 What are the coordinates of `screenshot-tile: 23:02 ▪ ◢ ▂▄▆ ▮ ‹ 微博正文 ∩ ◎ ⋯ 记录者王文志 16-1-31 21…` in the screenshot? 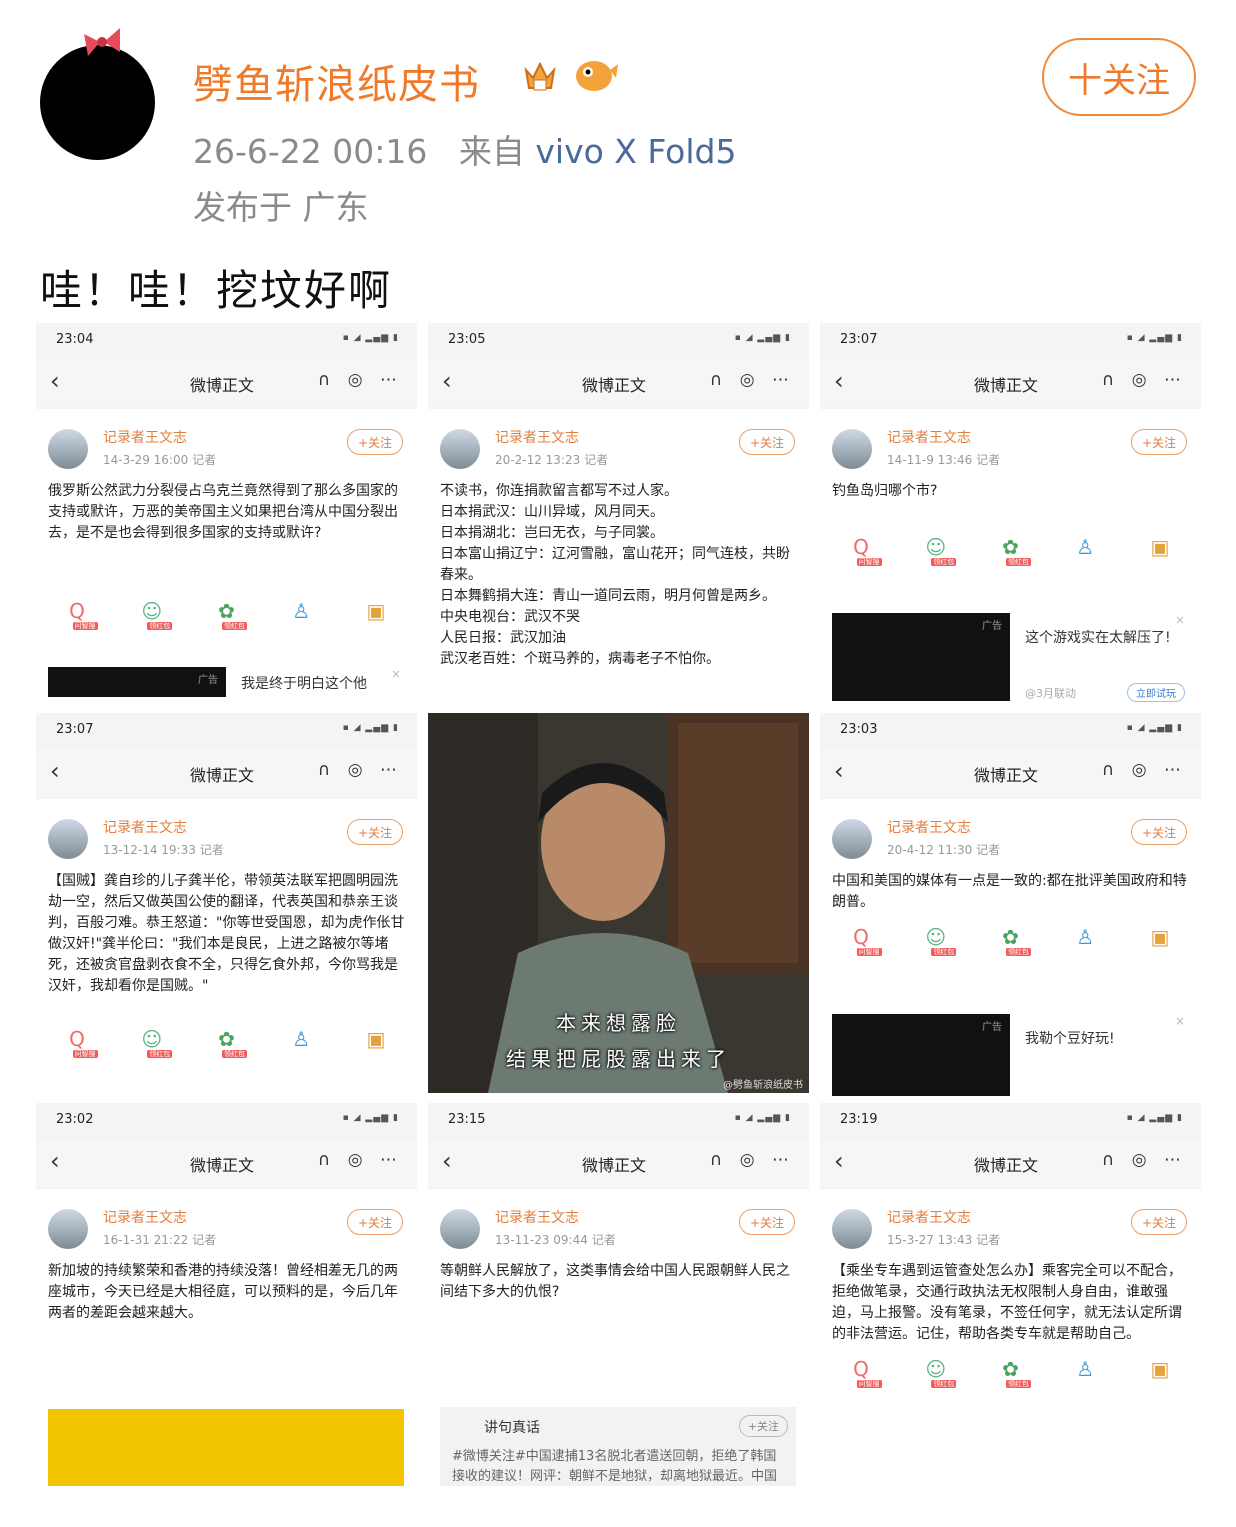 It's located at (226, 1294).